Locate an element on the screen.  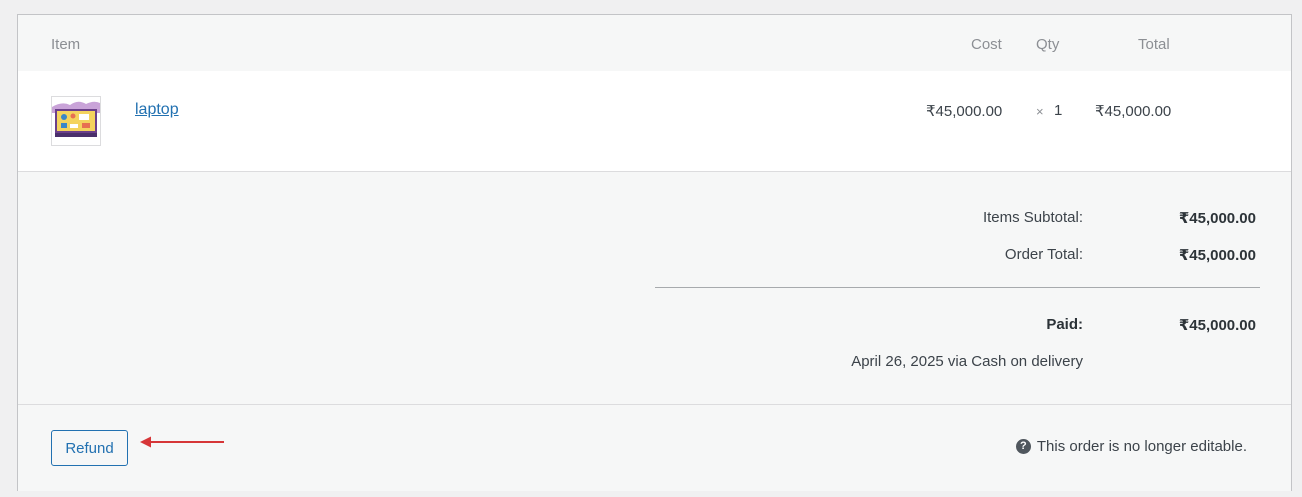
product-link: laptop is located at coordinates (157, 110).